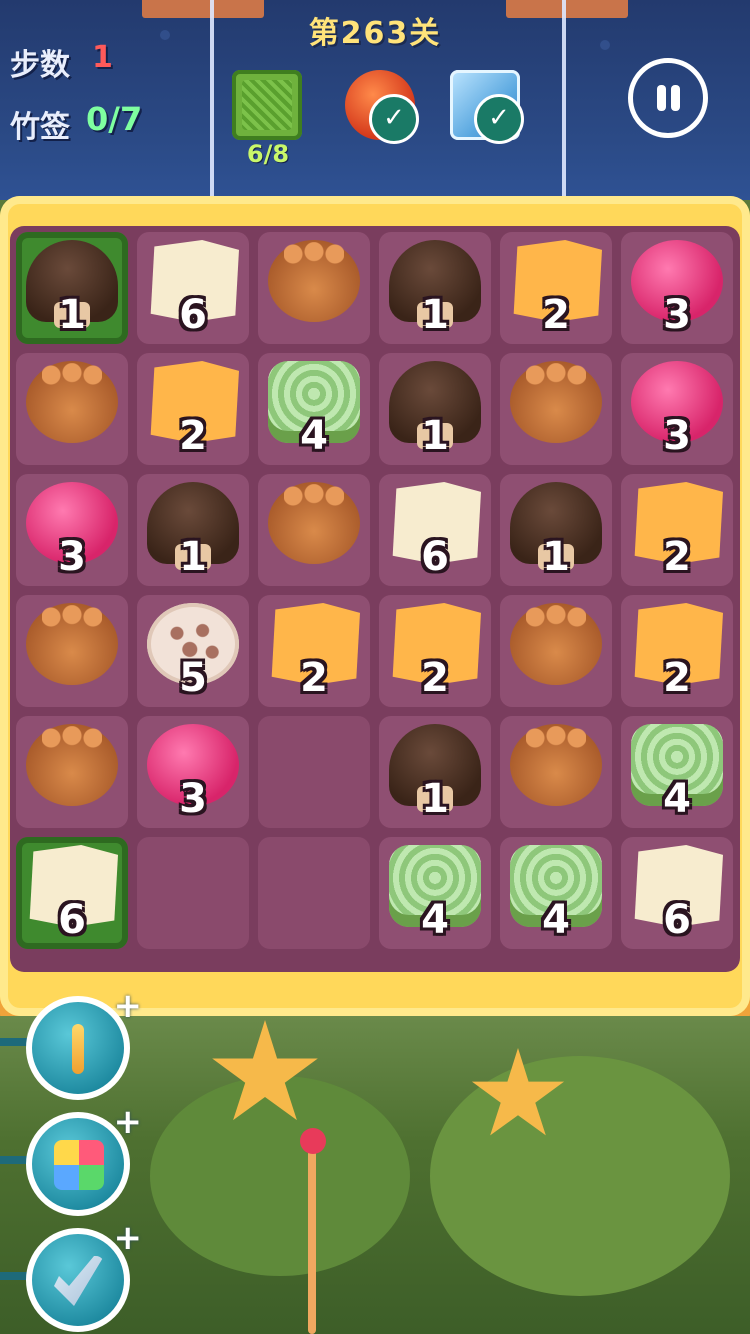 The height and width of the screenshot is (1334, 750). Describe the element at coordinates (312, 1242) in the screenshot. I see `progress-pole` at that location.